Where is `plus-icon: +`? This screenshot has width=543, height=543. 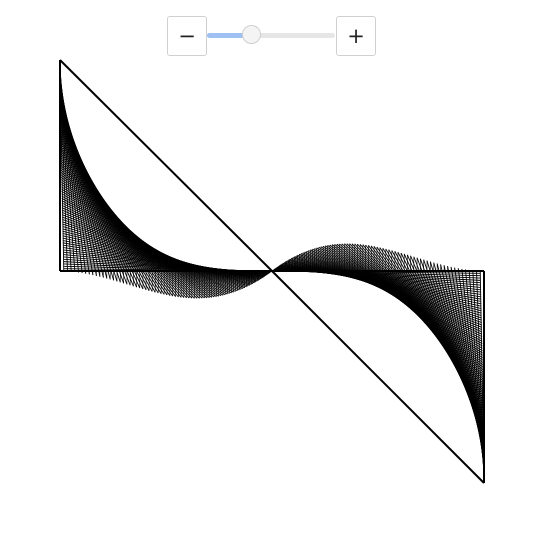
plus-icon: + is located at coordinates (356, 36).